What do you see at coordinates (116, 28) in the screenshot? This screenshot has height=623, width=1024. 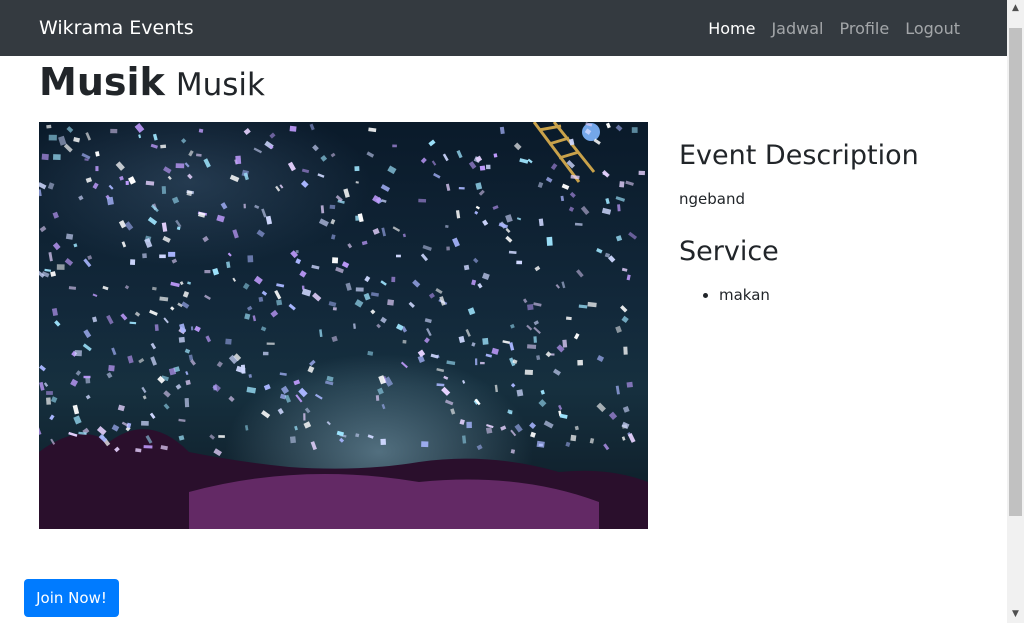 I see `navbar-brand: Wikrama Events` at bounding box center [116, 28].